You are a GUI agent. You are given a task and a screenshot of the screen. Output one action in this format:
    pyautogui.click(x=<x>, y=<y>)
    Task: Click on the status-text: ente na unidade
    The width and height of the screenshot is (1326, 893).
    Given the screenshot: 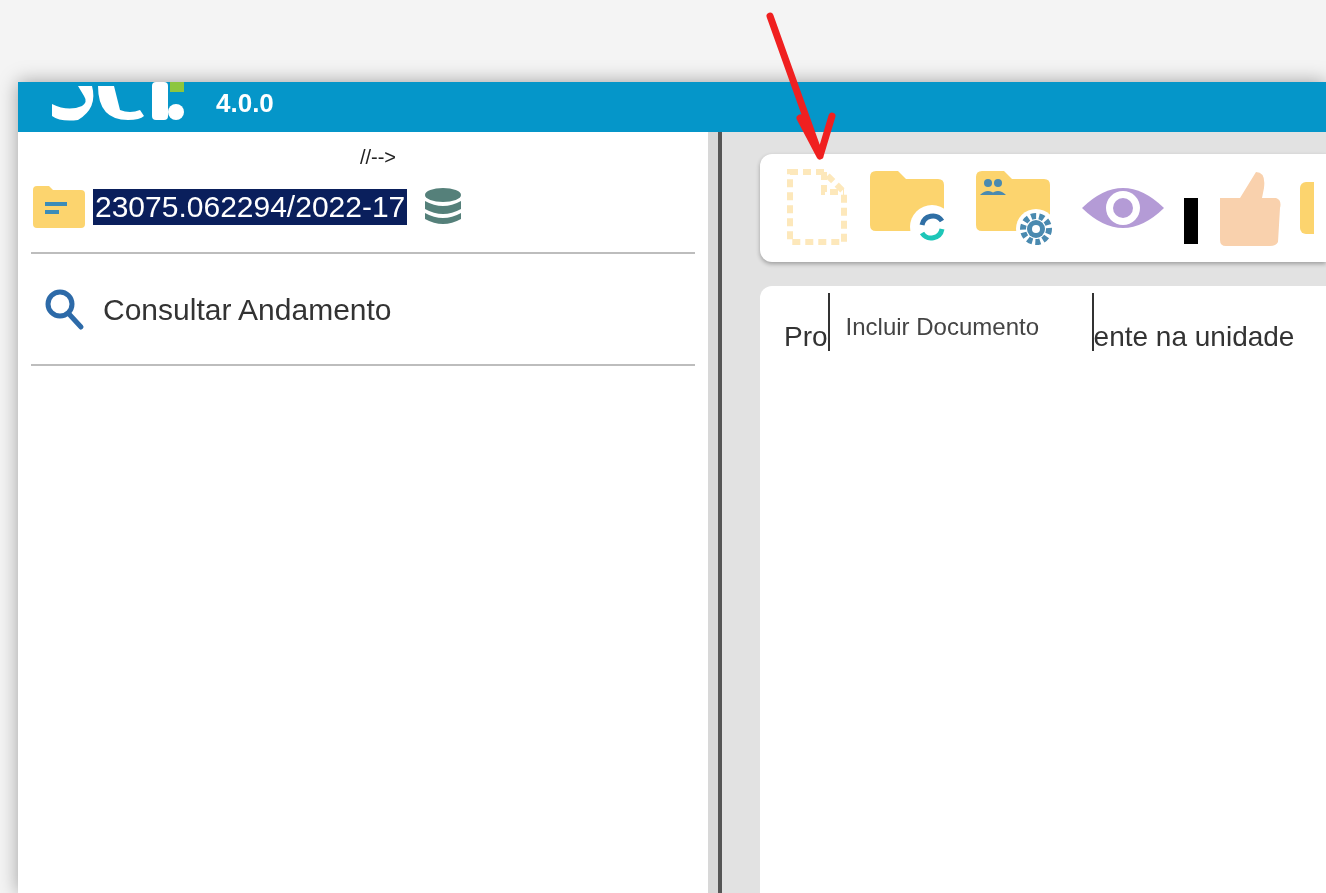 What is the action you would take?
    pyautogui.click(x=1194, y=337)
    